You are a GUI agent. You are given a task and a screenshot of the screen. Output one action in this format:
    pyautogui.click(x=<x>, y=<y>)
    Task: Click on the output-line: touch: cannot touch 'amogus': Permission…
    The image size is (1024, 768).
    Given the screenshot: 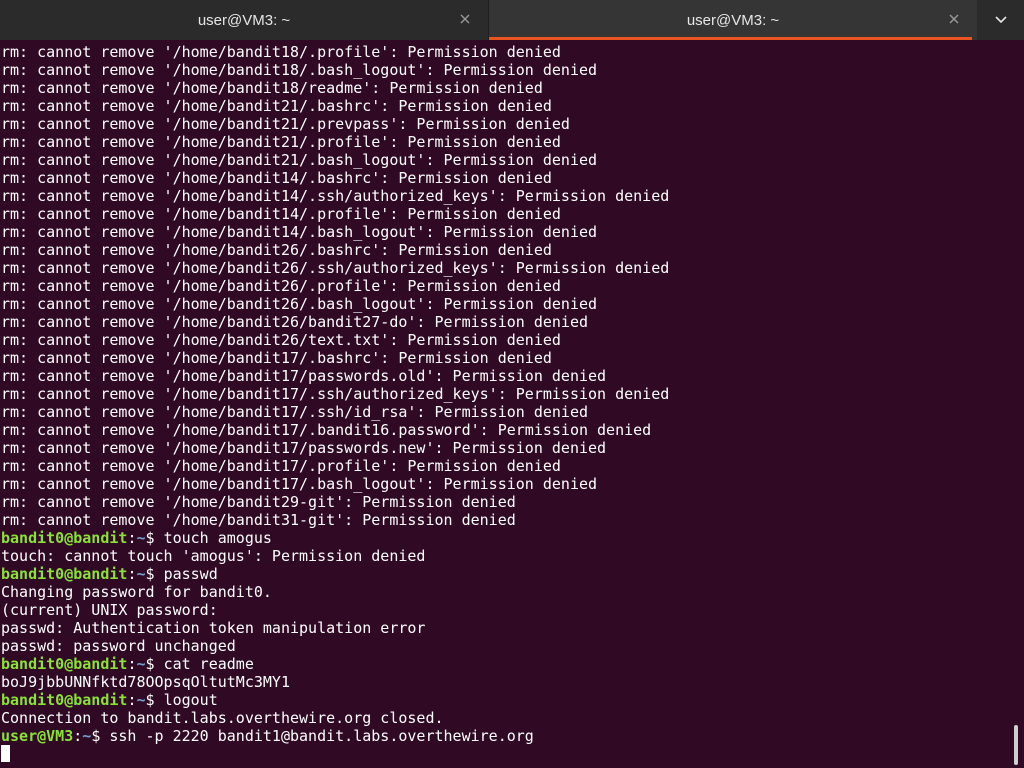 What is the action you would take?
    pyautogui.click(x=213, y=556)
    